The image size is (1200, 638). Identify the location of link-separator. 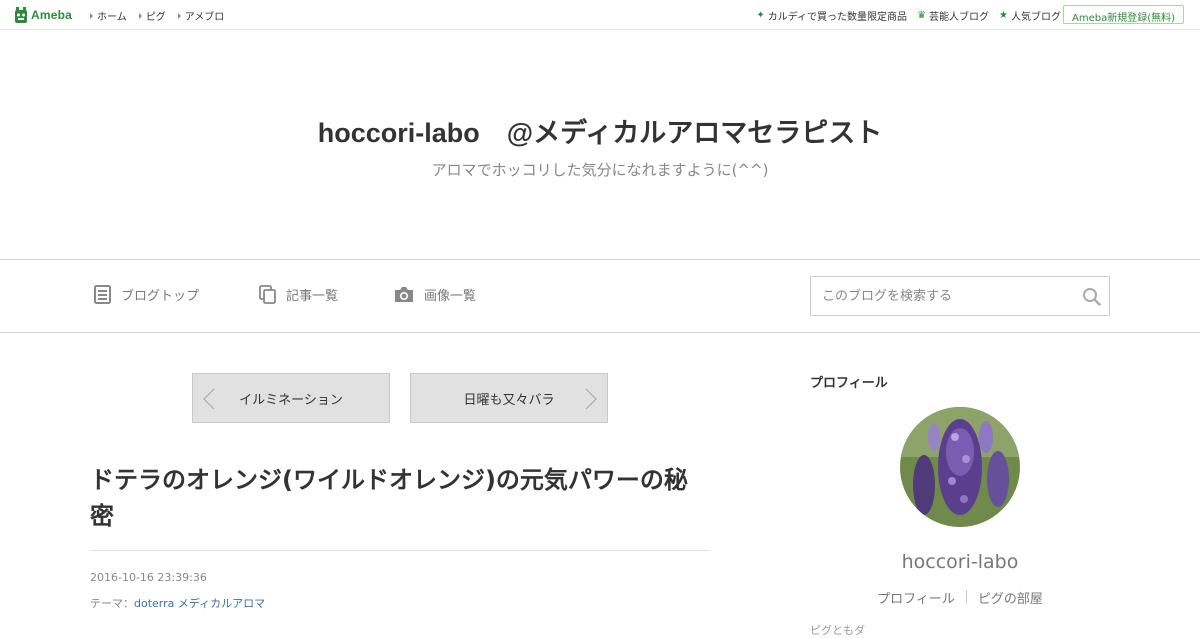
(966, 597).